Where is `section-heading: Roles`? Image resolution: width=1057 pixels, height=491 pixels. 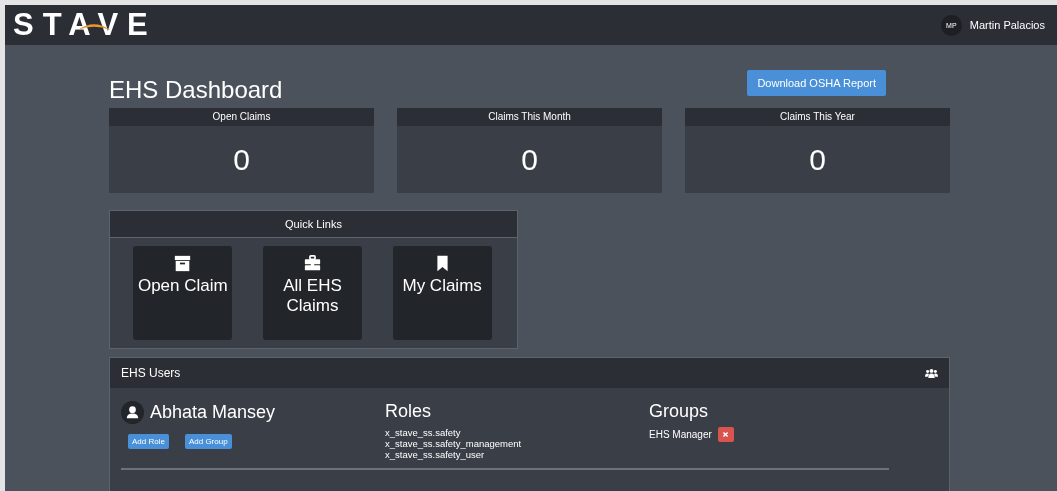
section-heading: Roles is located at coordinates (409, 411).